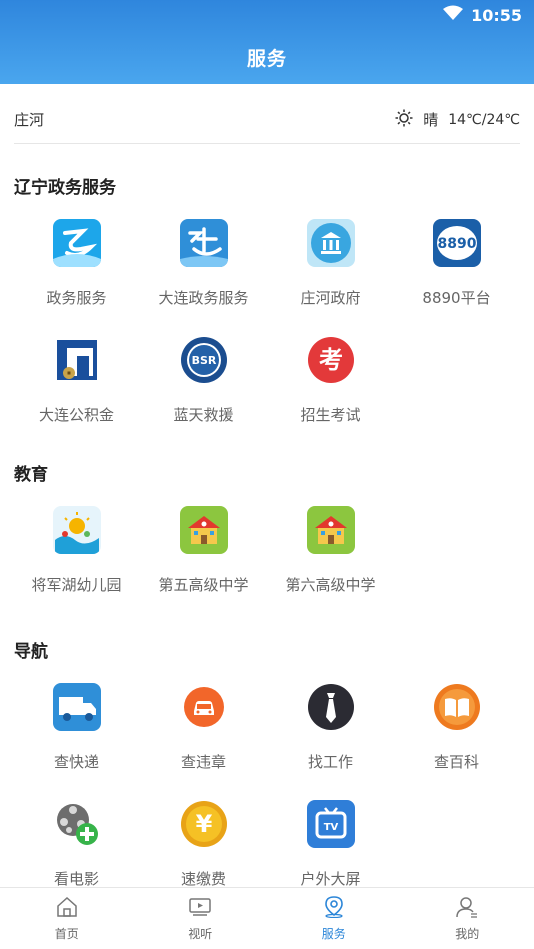 Image resolution: width=534 pixels, height=949 pixels. I want to click on tile-label: 蓝天救援, so click(203, 415).